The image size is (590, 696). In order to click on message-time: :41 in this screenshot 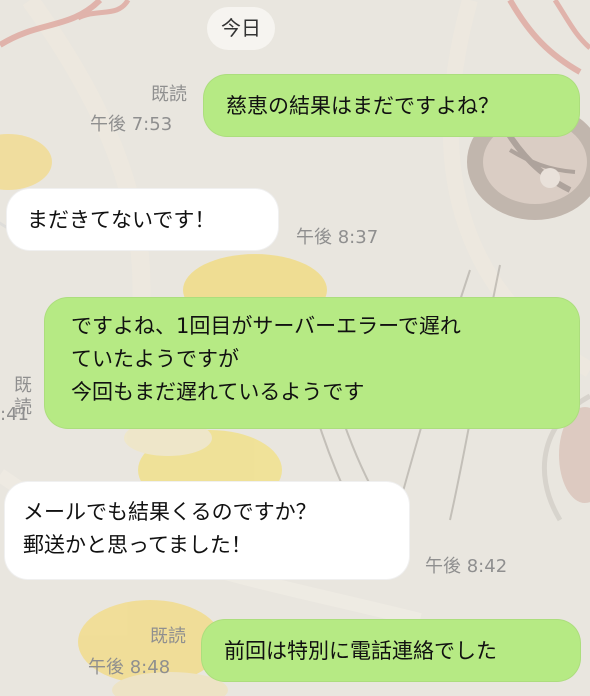, I will do `click(14, 414)`.